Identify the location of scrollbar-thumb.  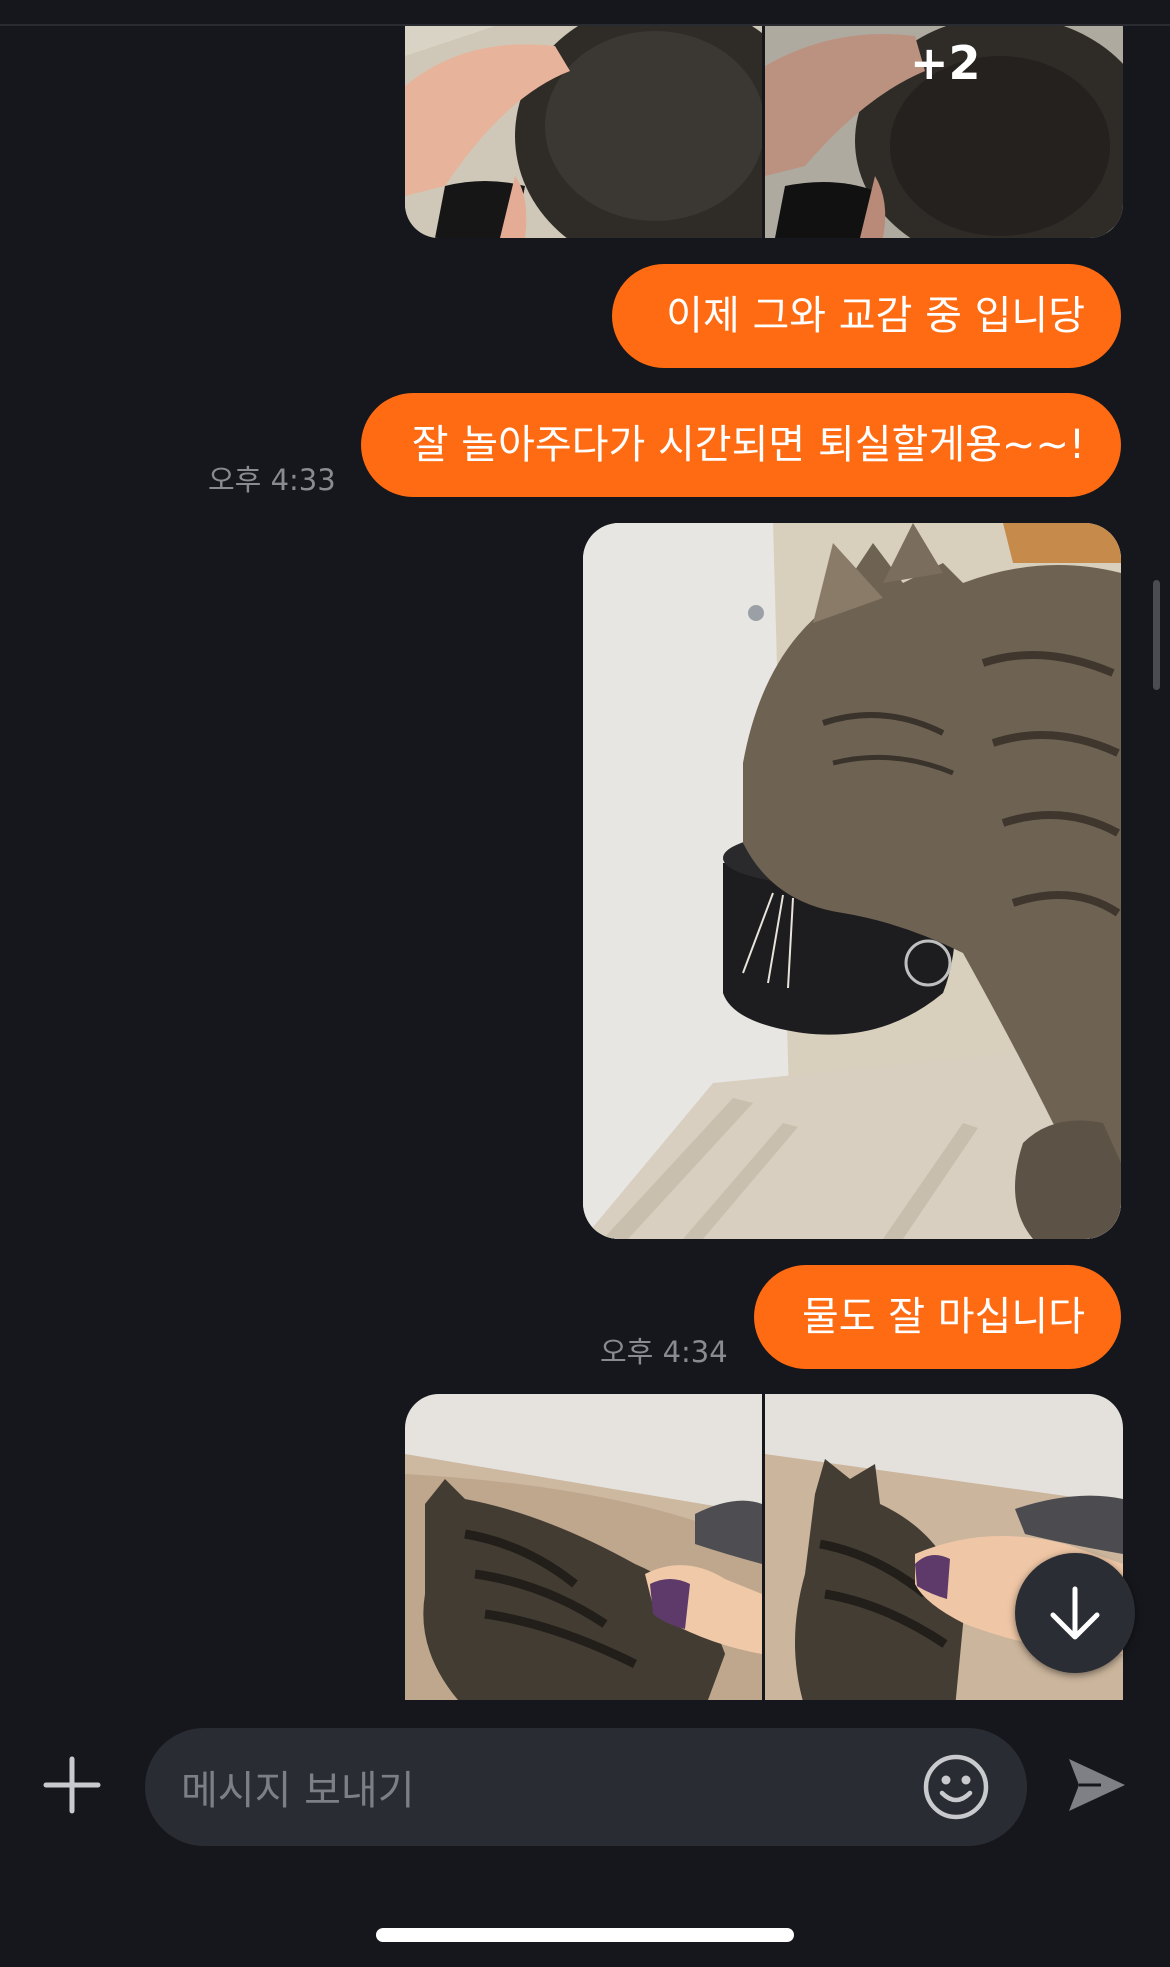
(1156, 635).